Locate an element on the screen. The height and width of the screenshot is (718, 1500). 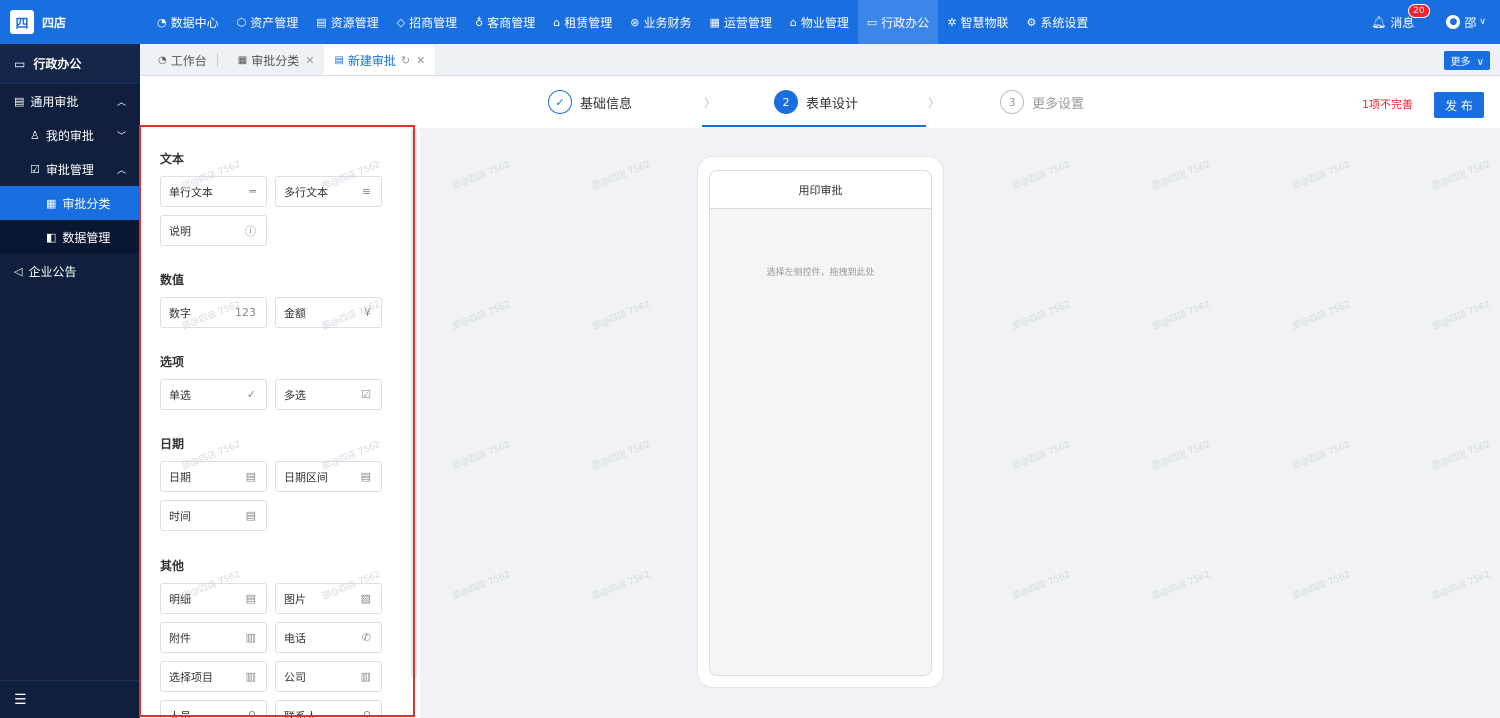
step-number: 3 is located at coordinates (1012, 102).